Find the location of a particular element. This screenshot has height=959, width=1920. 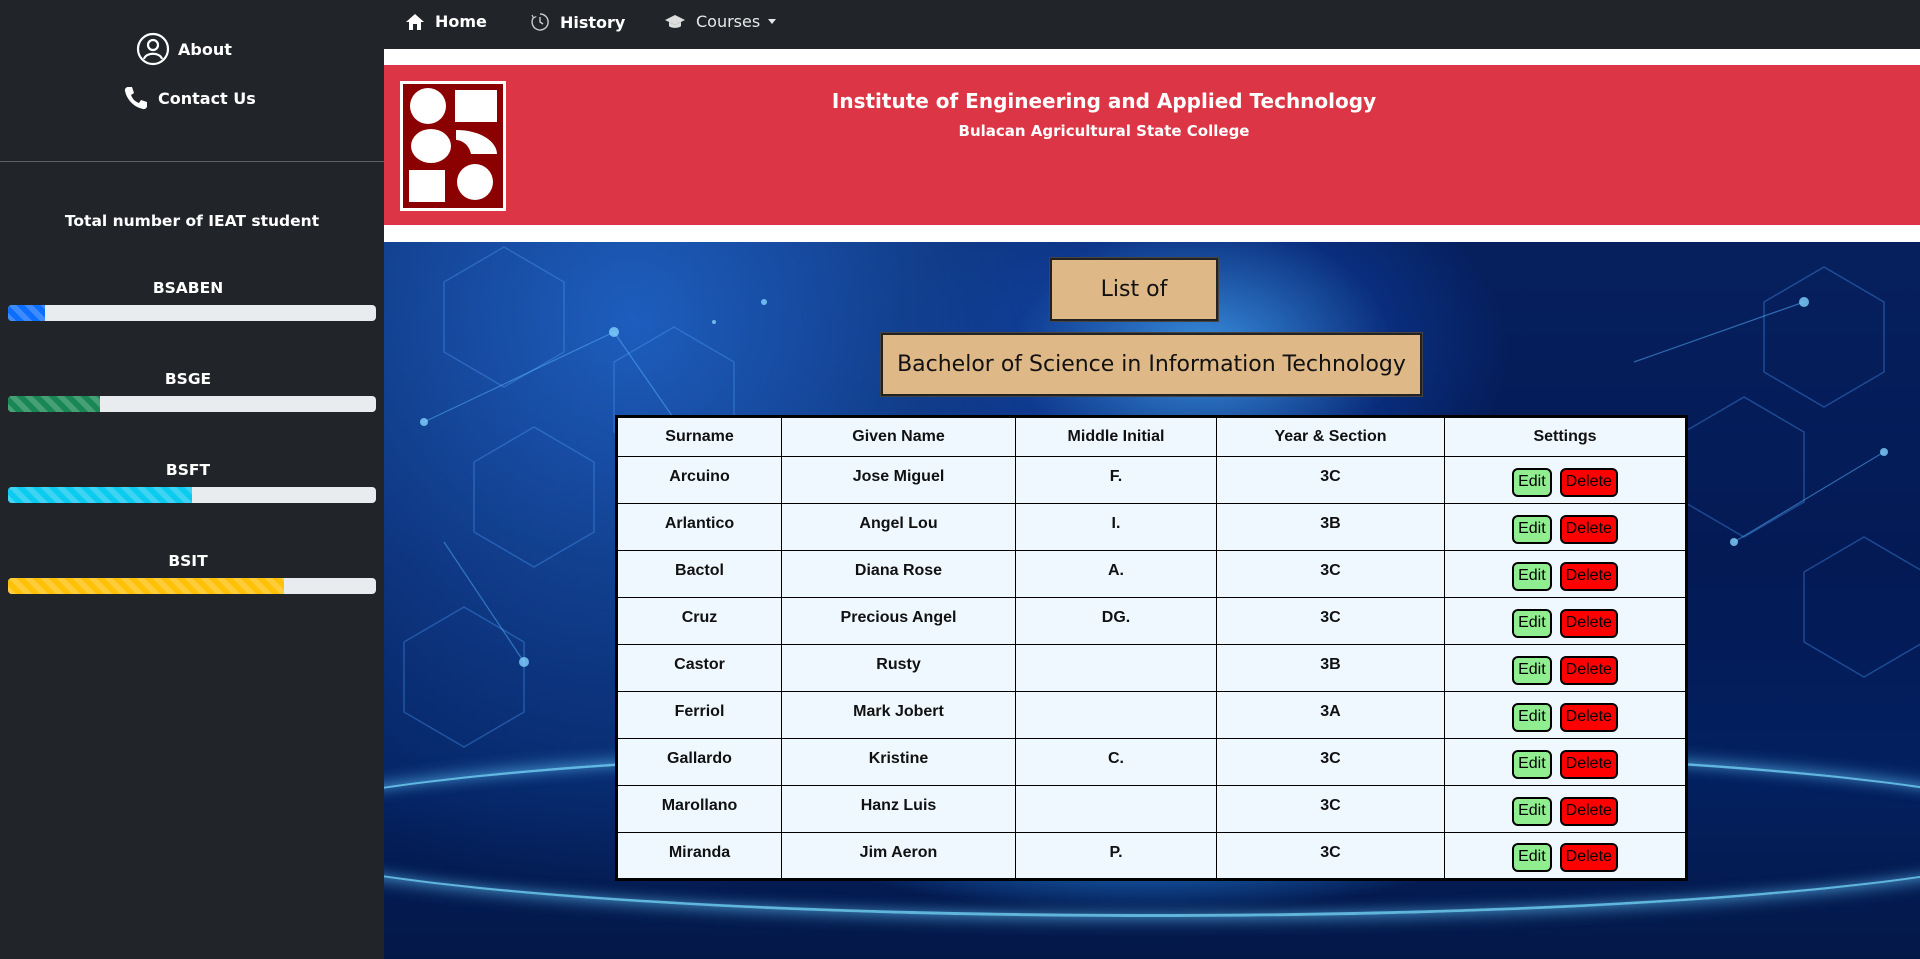

column-header-year-section: Year & Section is located at coordinates (1330, 436).